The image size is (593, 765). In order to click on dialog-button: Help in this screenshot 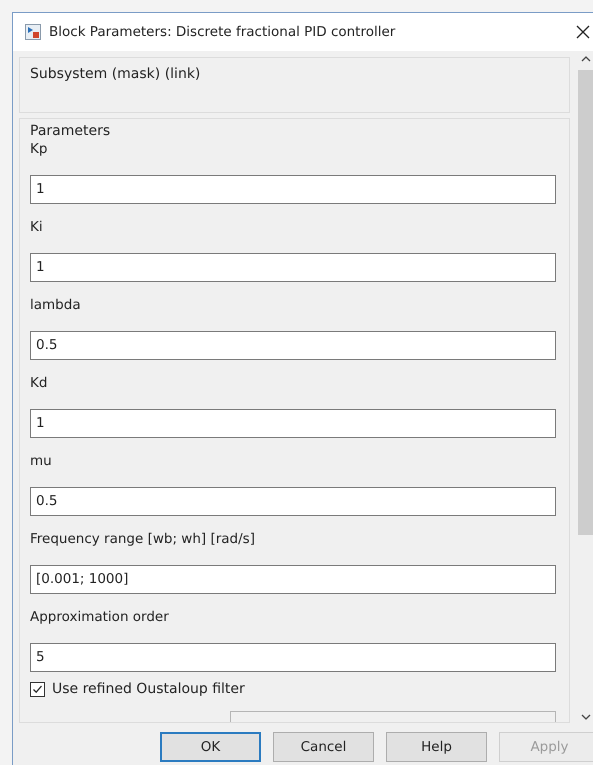, I will do `click(436, 747)`.